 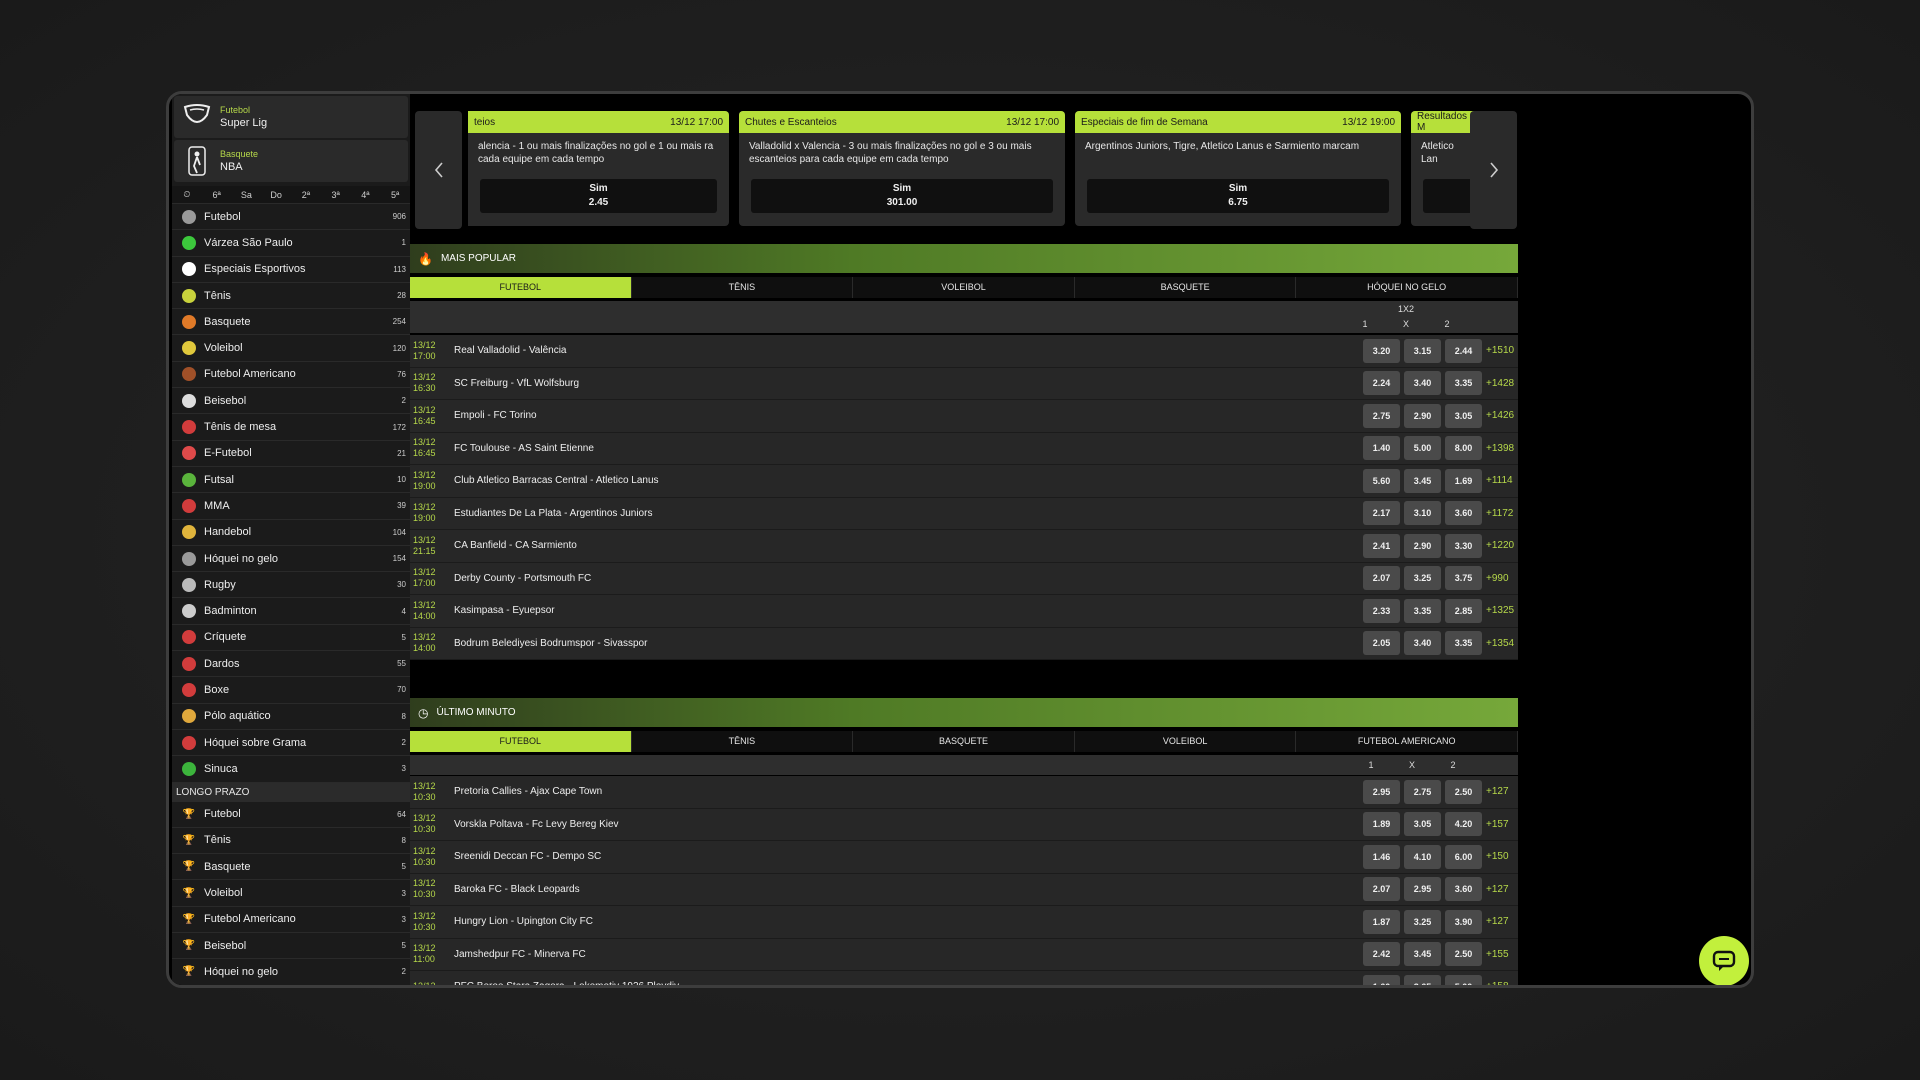 What do you see at coordinates (291, 585) in the screenshot?
I see `sidebar-sport-item: Rugby 30` at bounding box center [291, 585].